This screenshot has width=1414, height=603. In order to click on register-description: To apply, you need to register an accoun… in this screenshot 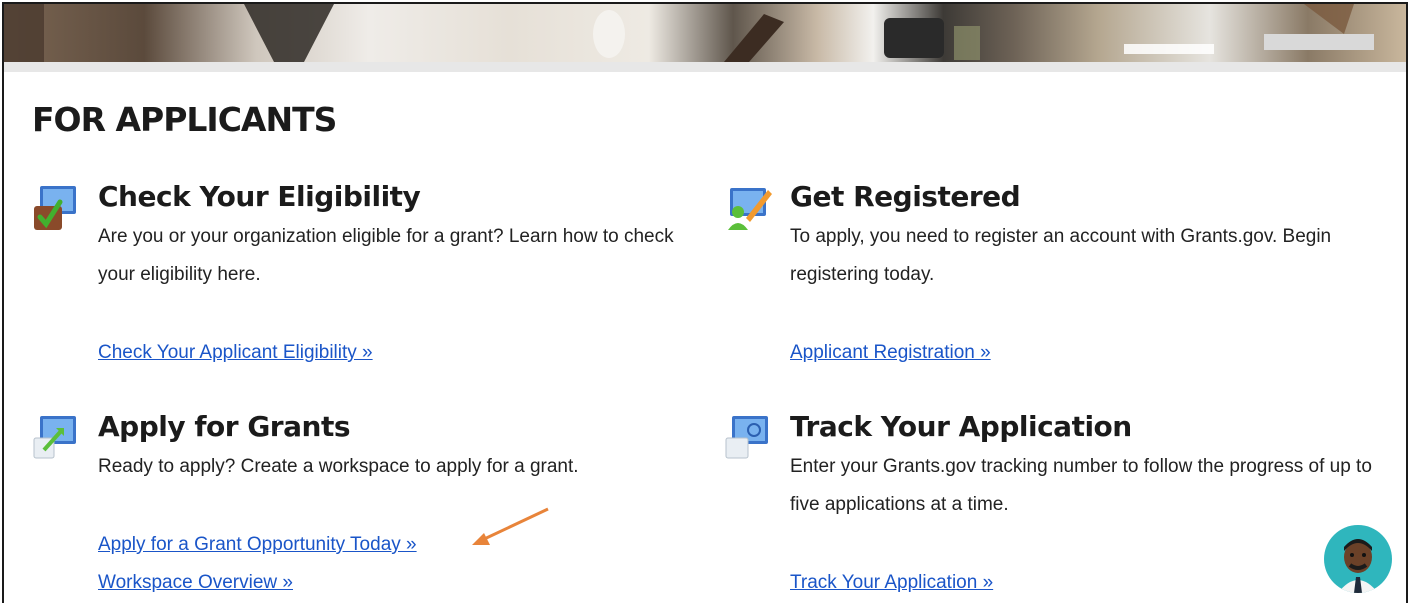, I will do `click(1061, 255)`.